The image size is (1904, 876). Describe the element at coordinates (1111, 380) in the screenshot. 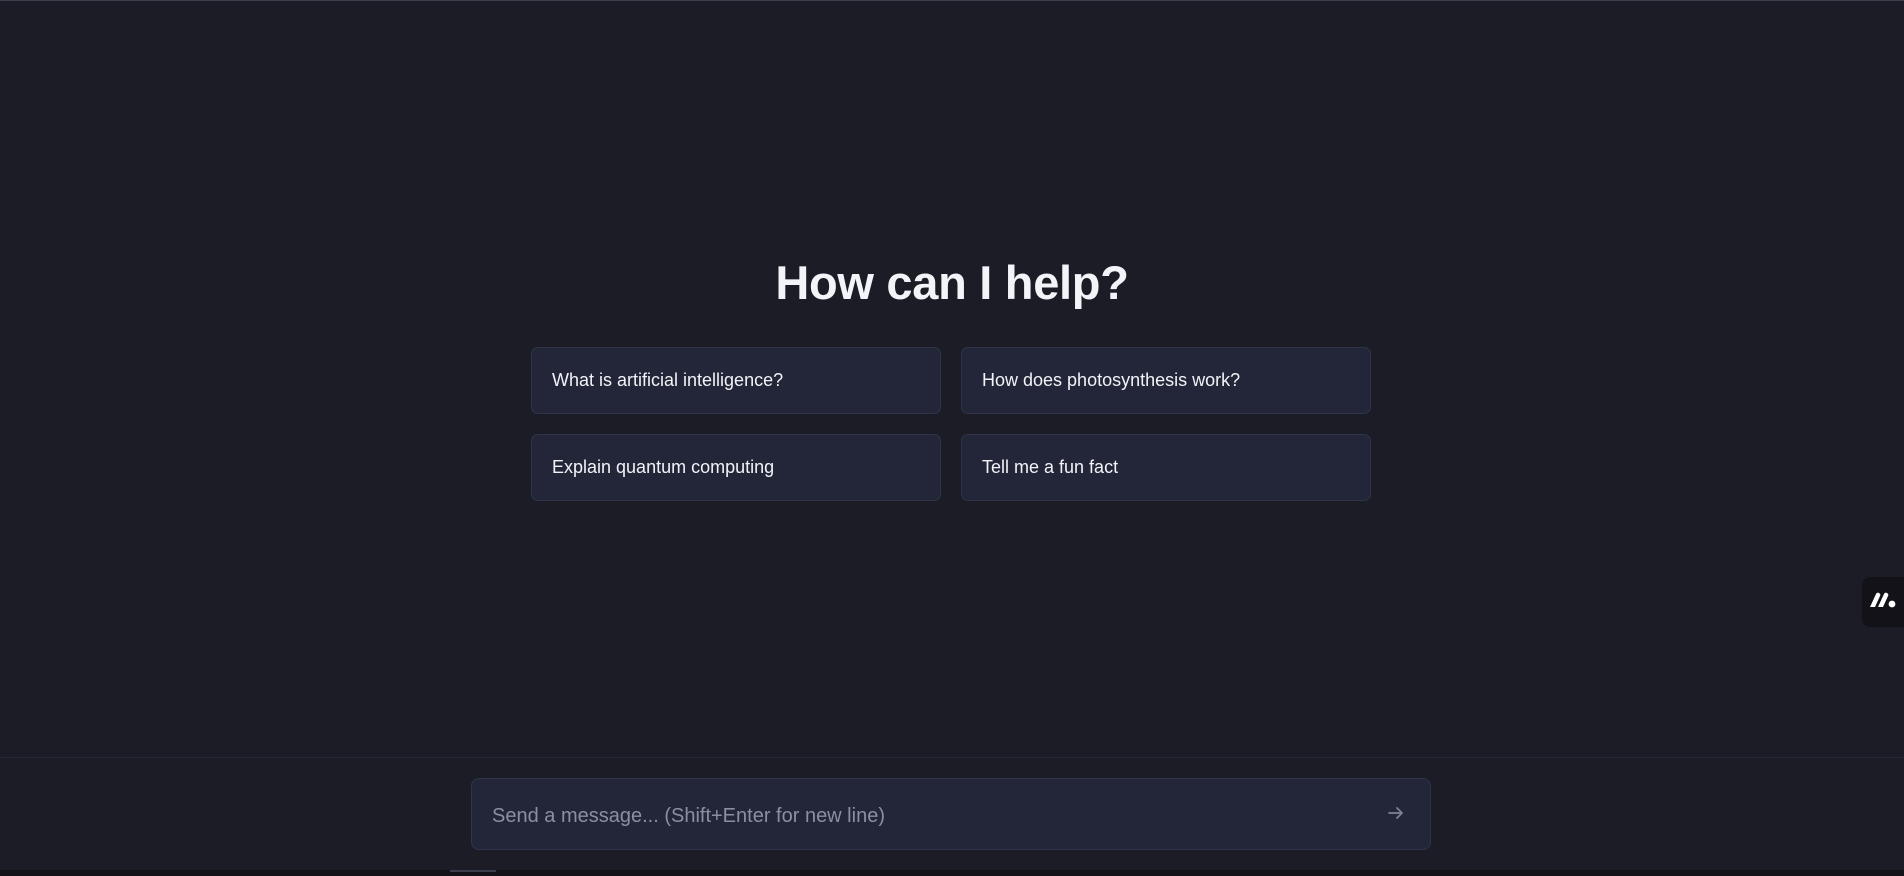

I see `suggestion-label: How does photosynthesis work?` at that location.